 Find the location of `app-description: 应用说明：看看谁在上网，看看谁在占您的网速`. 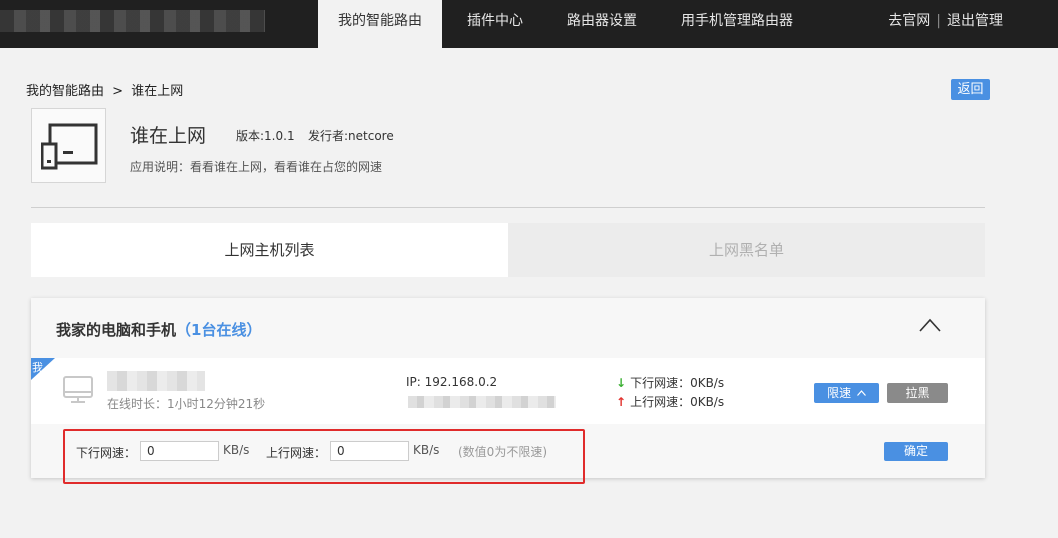

app-description: 应用说明：看看谁在上网，看看谁在占您的网速 is located at coordinates (256, 167).